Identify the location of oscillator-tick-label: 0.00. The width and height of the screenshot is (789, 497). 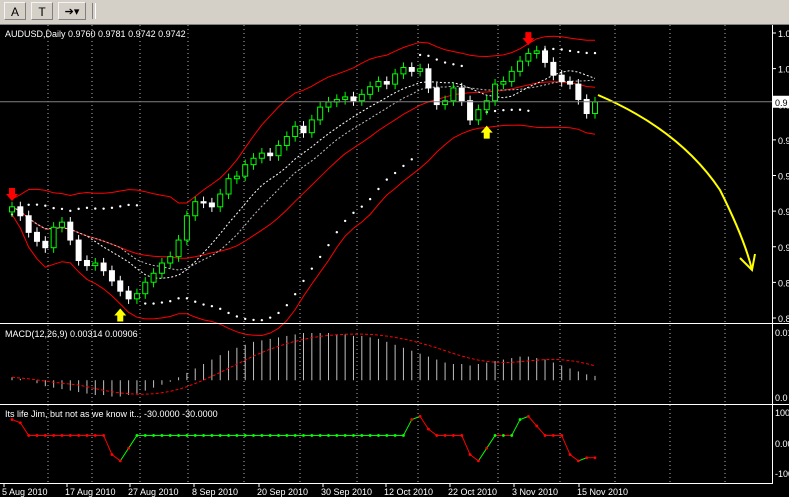
(782, 444).